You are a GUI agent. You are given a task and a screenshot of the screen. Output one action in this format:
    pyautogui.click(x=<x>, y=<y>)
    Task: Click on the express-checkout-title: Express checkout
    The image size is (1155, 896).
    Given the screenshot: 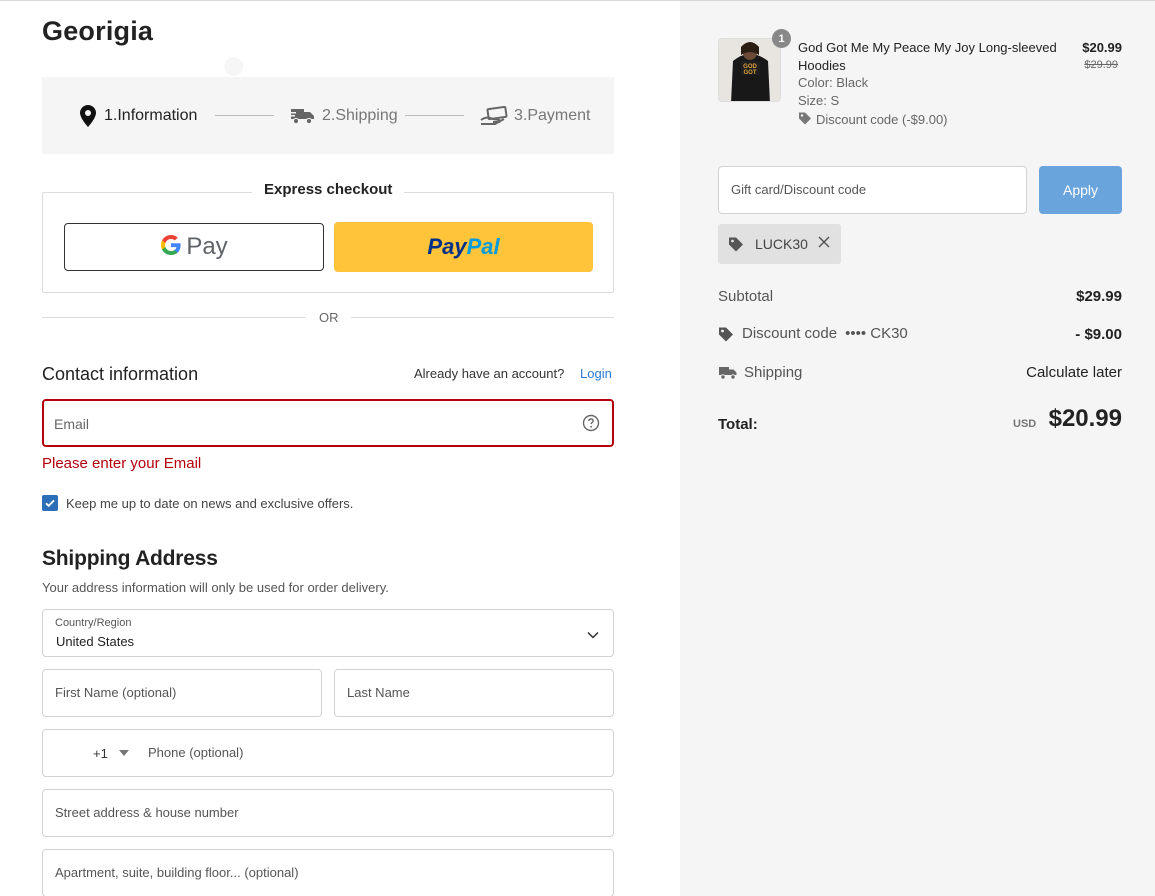 What is the action you would take?
    pyautogui.click(x=328, y=189)
    